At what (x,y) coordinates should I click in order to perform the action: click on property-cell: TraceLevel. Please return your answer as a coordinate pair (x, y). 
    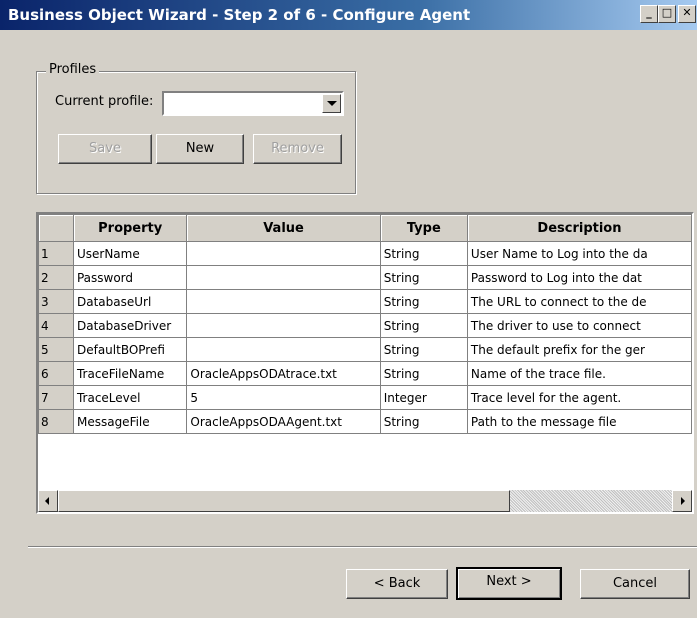
    Looking at the image, I should click on (130, 397).